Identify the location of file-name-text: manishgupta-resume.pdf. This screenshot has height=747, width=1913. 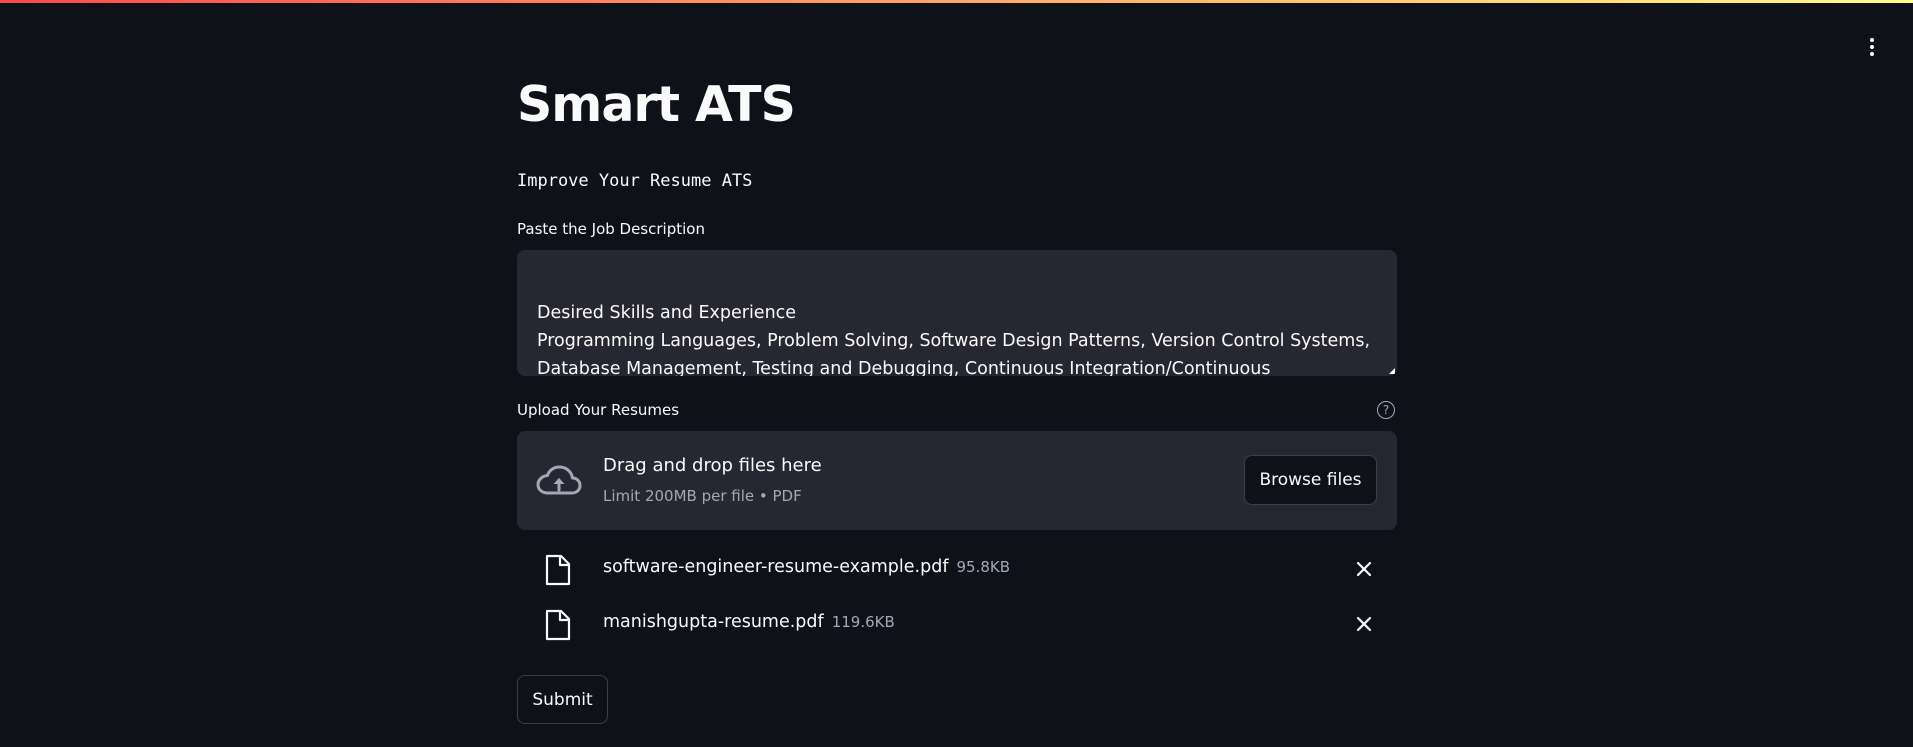
(713, 622).